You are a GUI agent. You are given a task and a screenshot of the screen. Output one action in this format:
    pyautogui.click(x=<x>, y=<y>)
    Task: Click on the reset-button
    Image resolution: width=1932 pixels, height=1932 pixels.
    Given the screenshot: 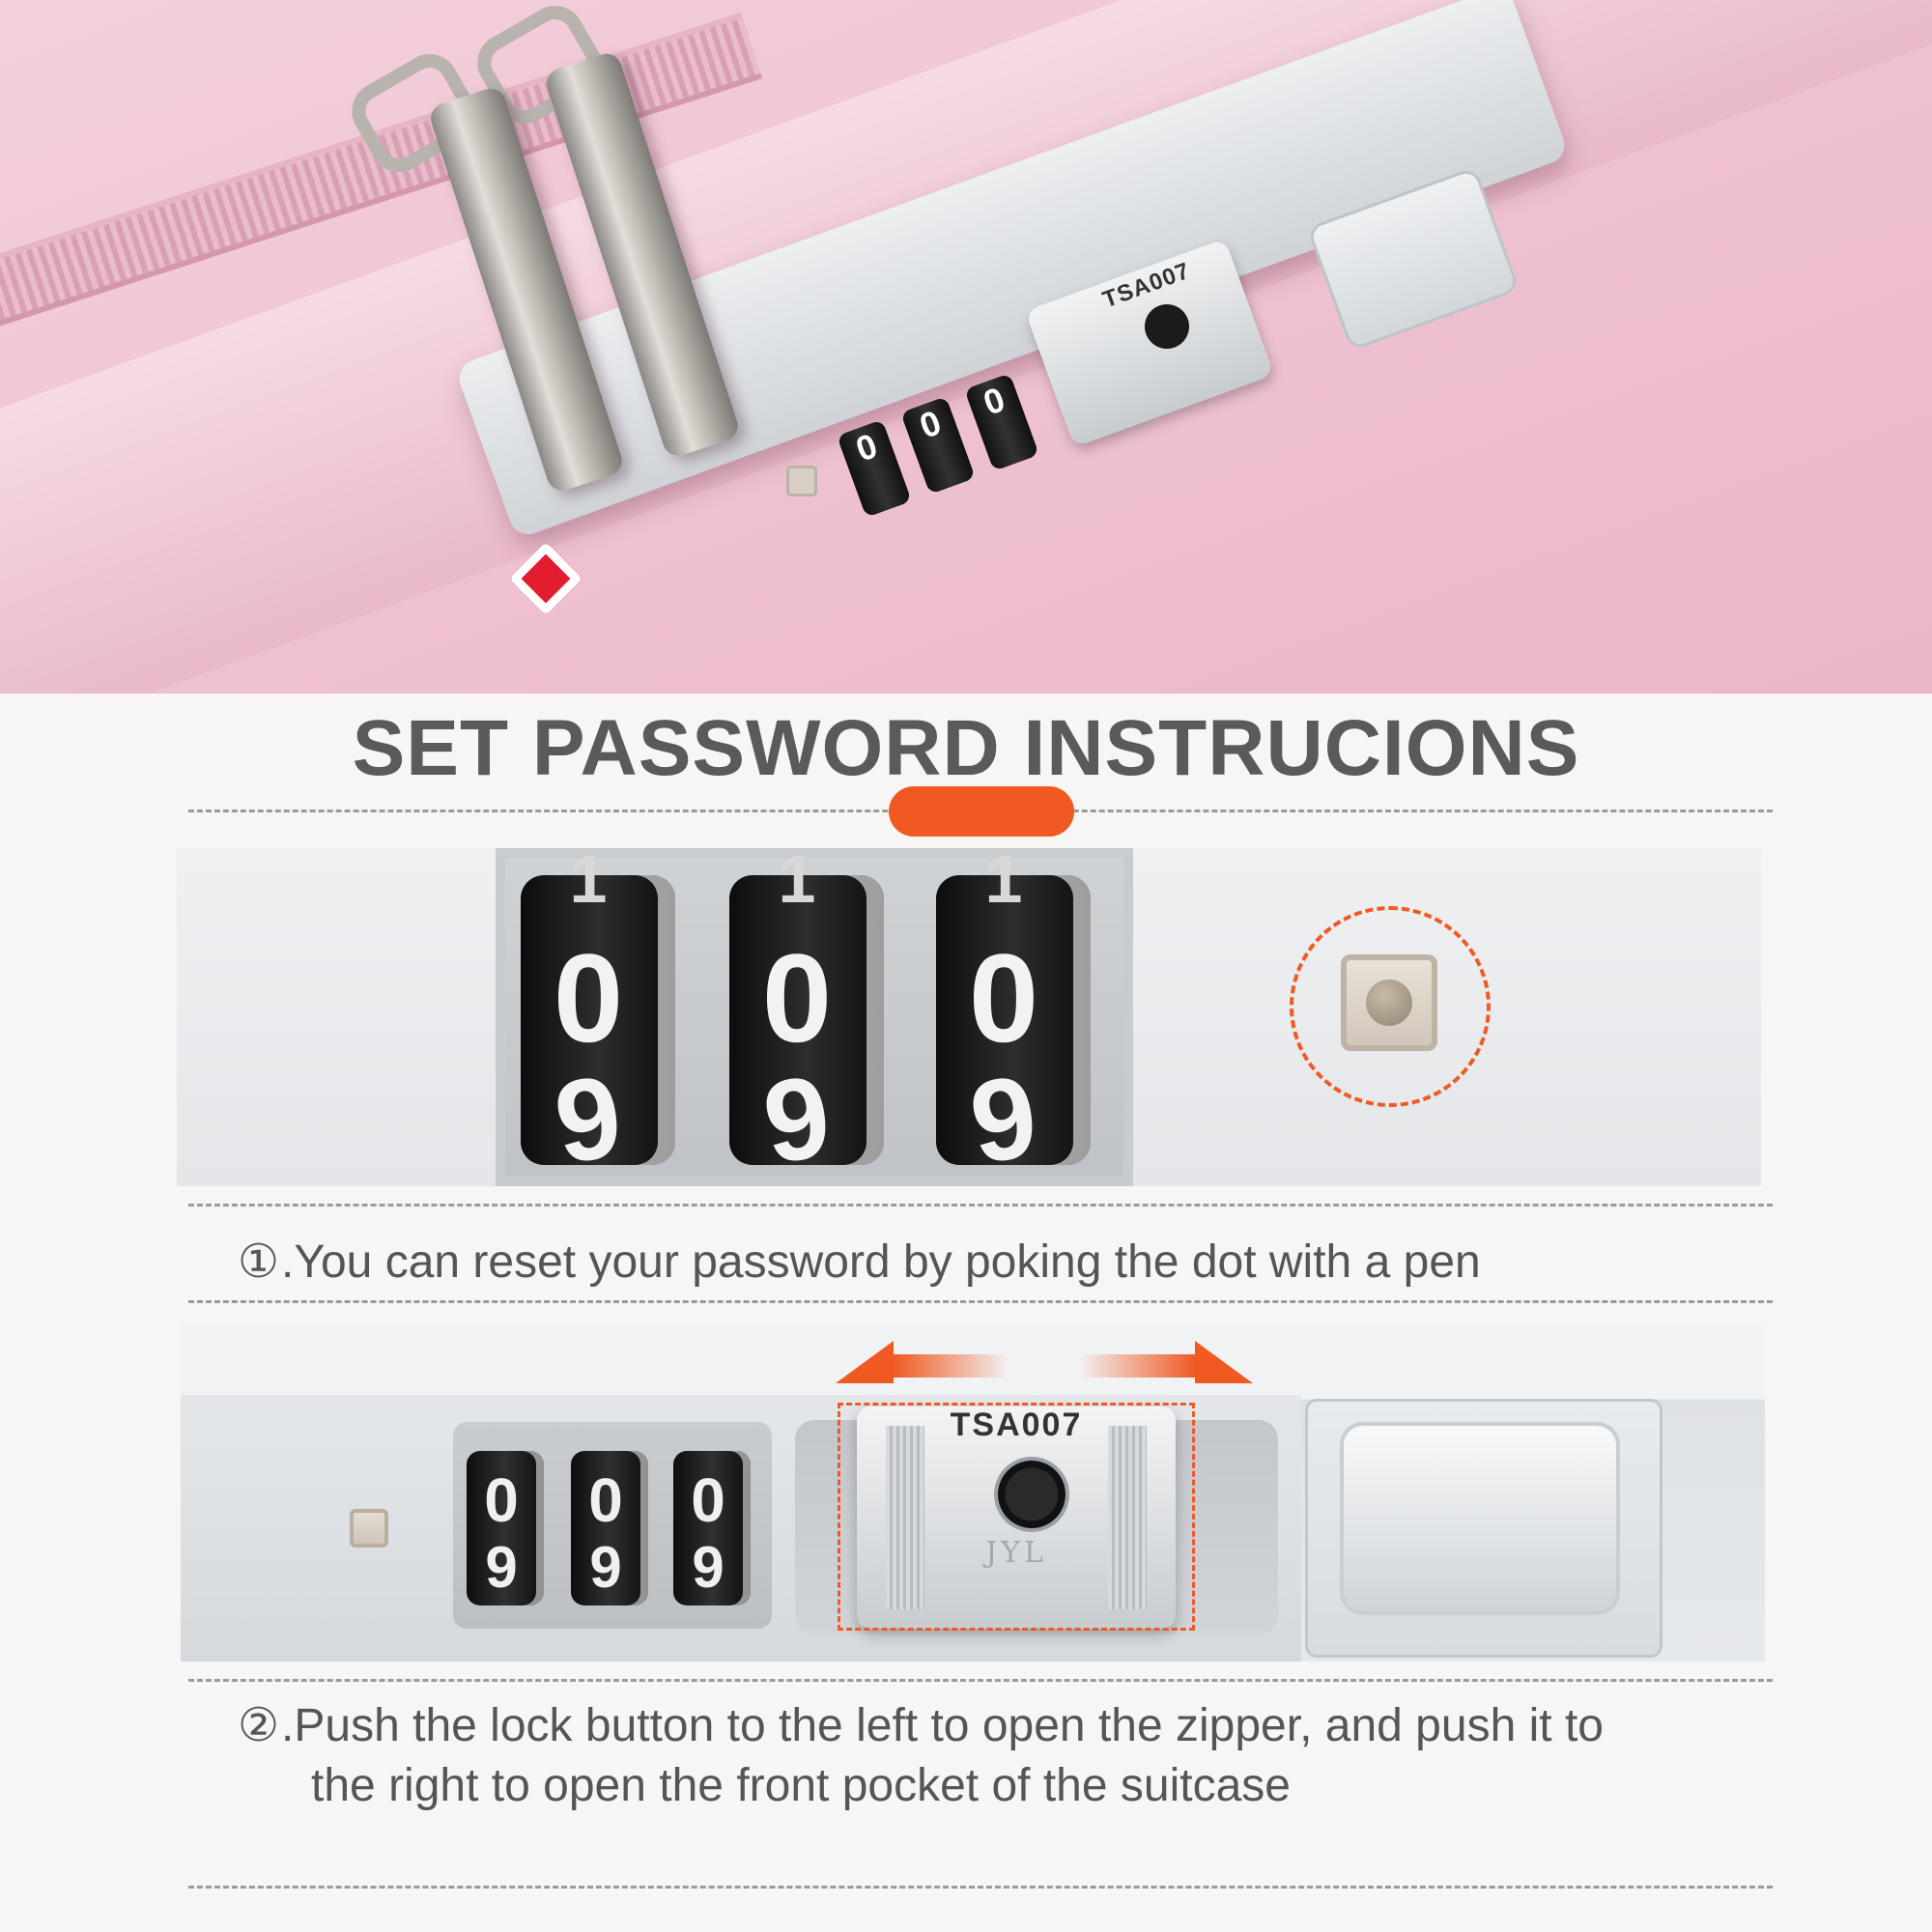 What is the action you would take?
    pyautogui.click(x=1389, y=1002)
    